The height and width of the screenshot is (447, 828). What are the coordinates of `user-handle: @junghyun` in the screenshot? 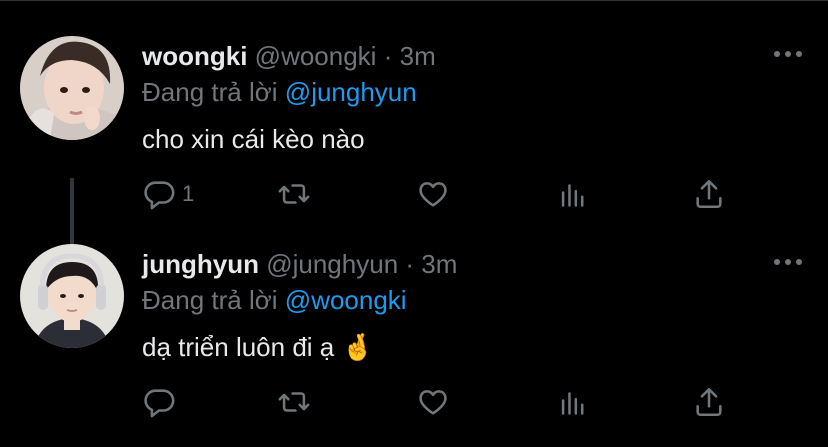 It's located at (332, 264).